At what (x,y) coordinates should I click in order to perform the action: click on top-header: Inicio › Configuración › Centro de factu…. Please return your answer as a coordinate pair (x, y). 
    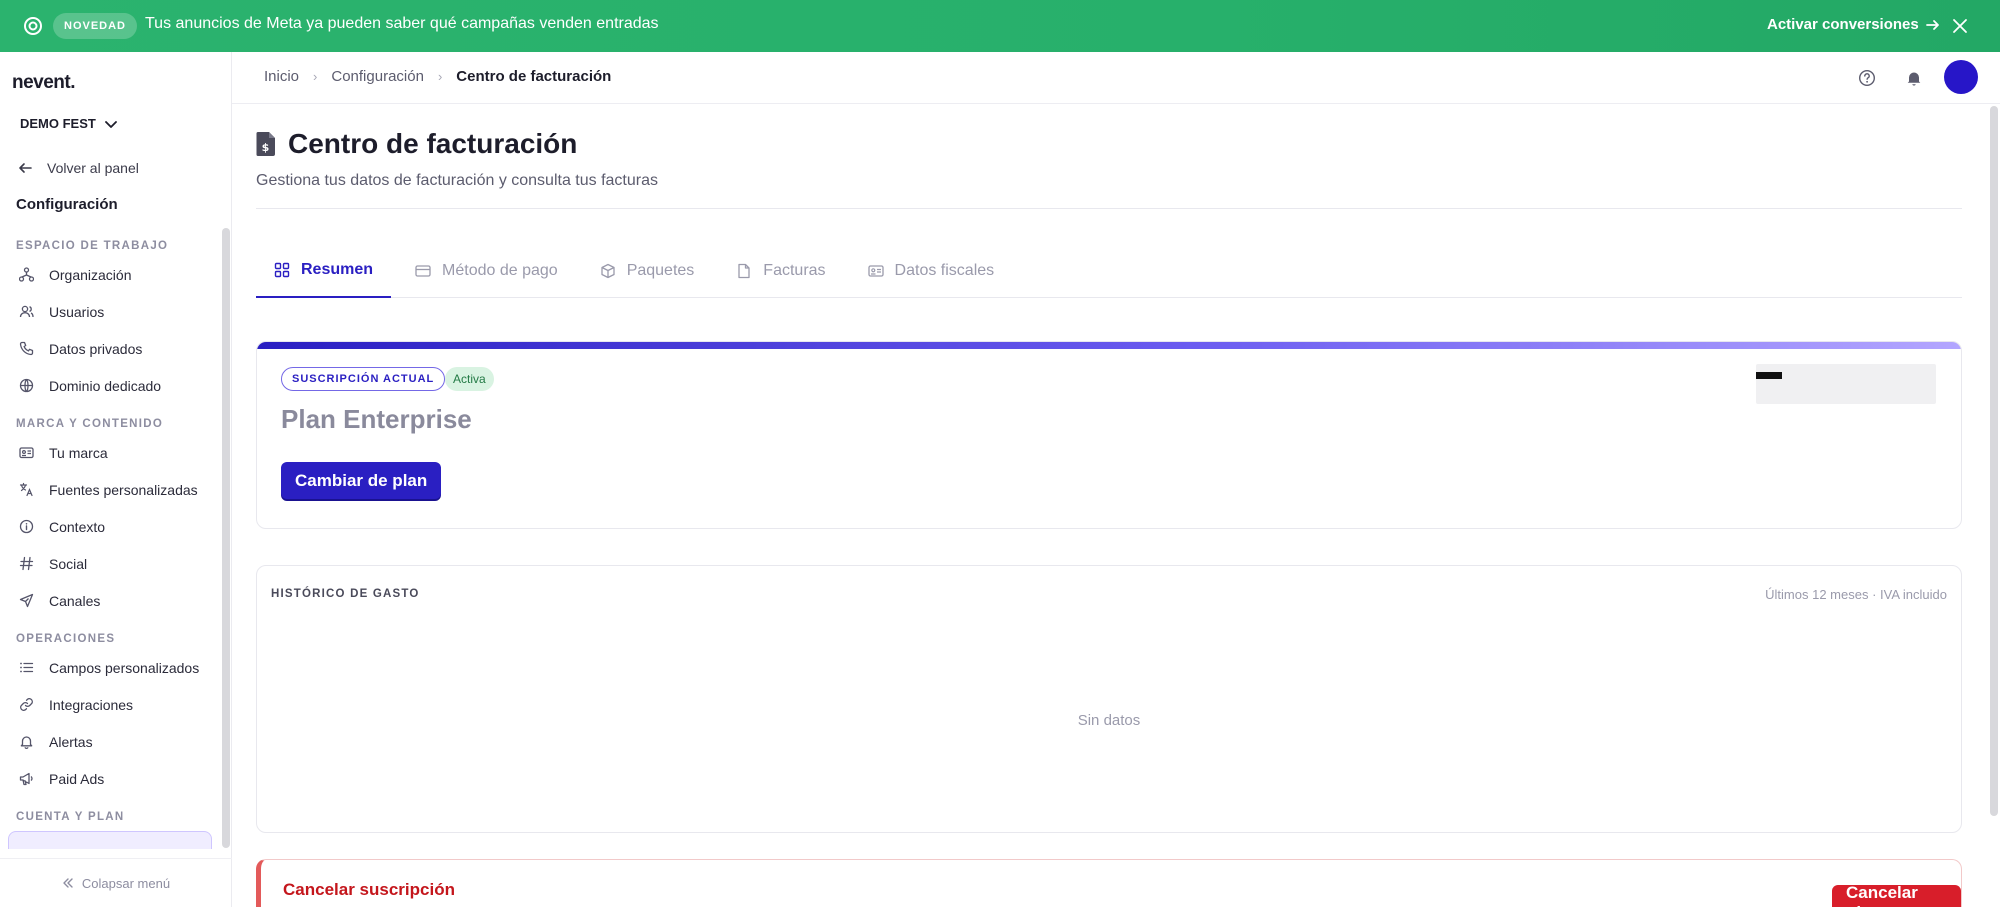
    Looking at the image, I should click on (1116, 78).